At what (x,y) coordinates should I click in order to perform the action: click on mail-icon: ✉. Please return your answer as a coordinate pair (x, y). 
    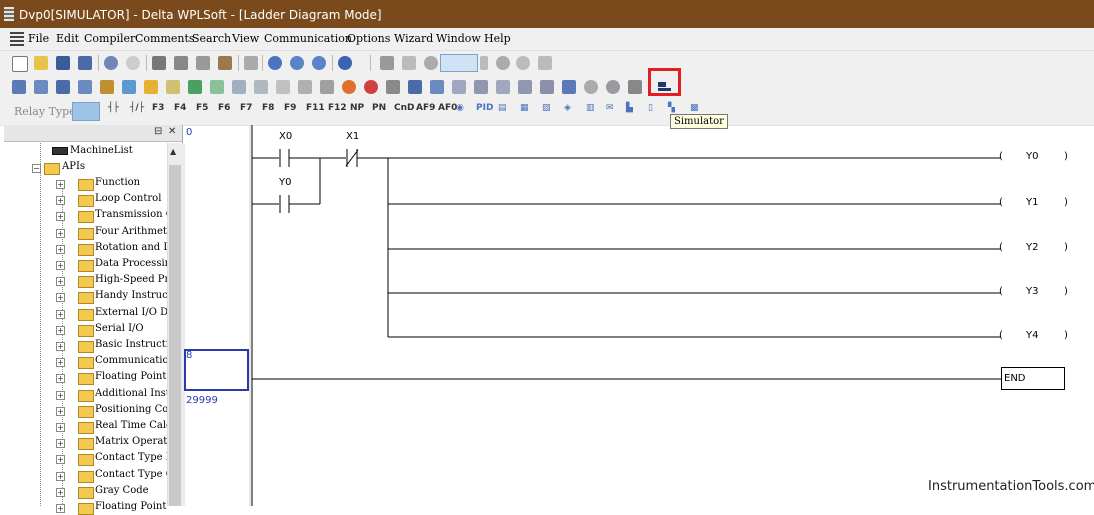
    Looking at the image, I should click on (610, 108).